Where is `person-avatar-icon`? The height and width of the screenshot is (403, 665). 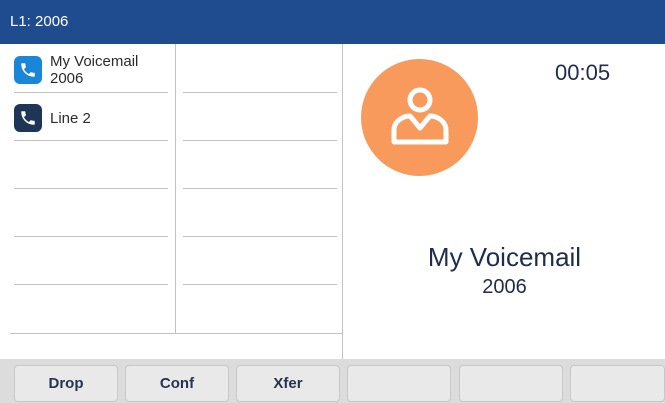
person-avatar-icon is located at coordinates (419, 117).